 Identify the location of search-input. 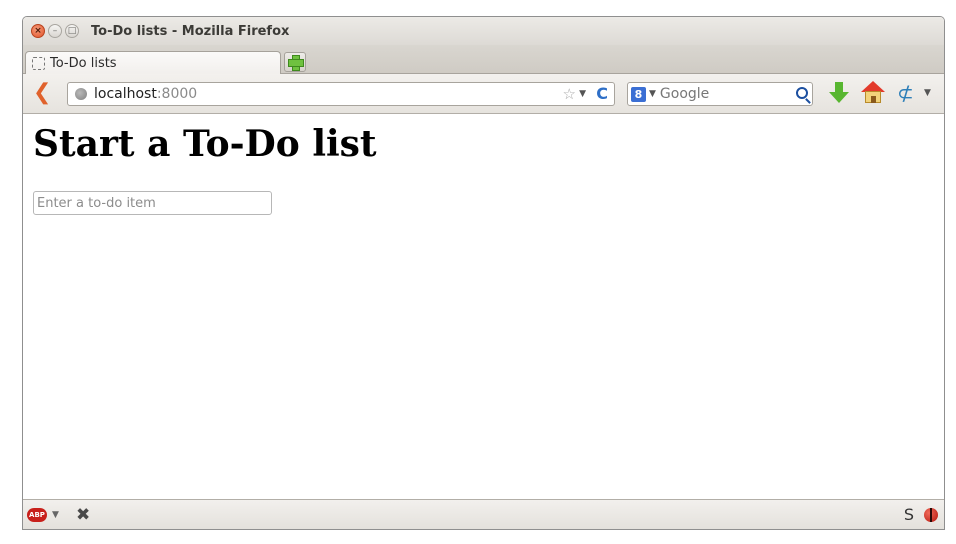
(719, 94).